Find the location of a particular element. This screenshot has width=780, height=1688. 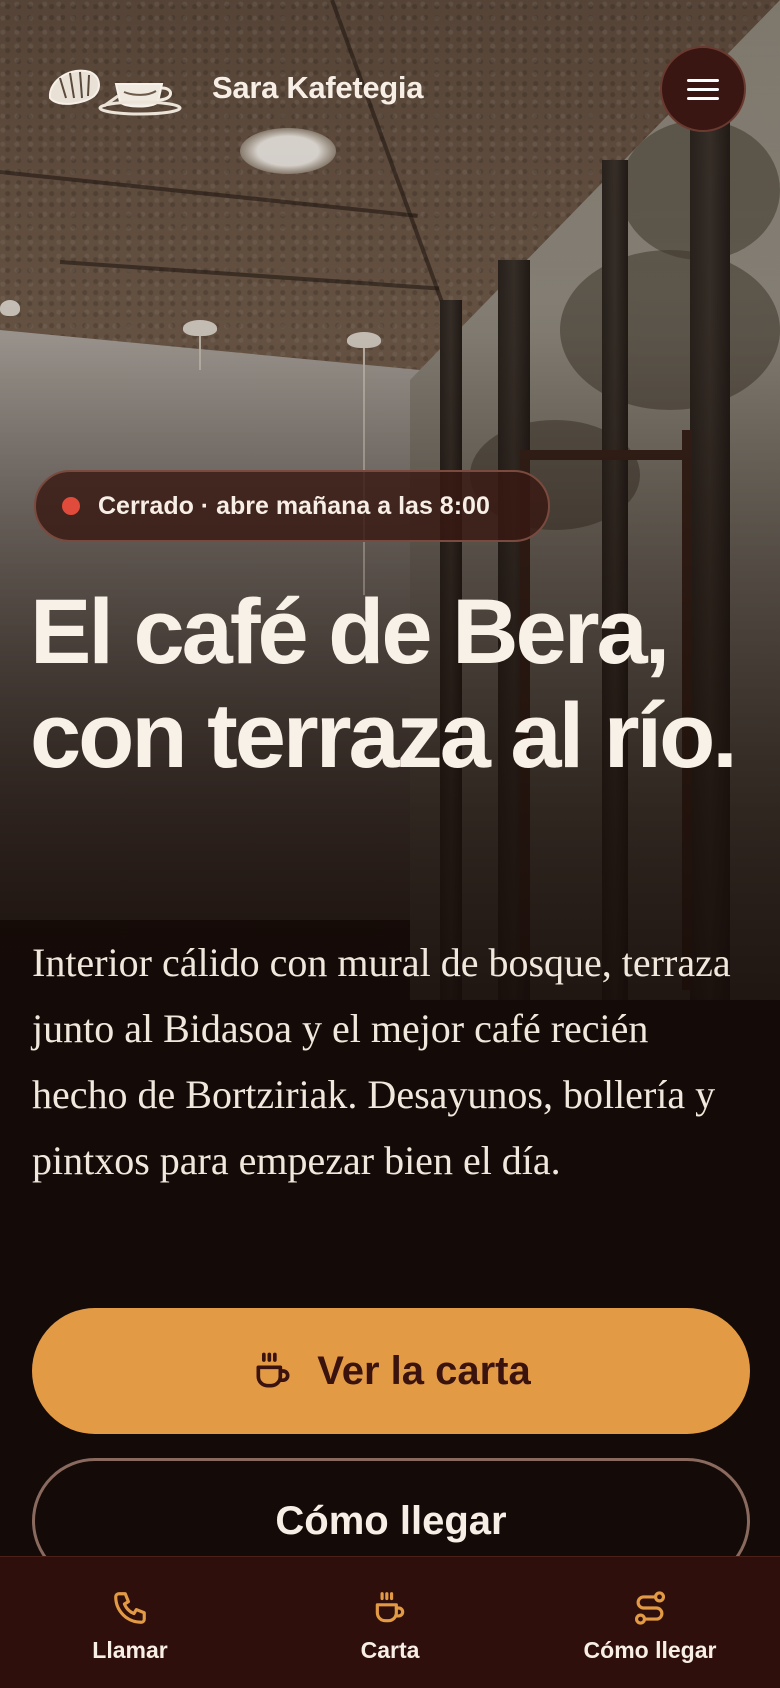

hamburger-menu-icon is located at coordinates (703, 89).